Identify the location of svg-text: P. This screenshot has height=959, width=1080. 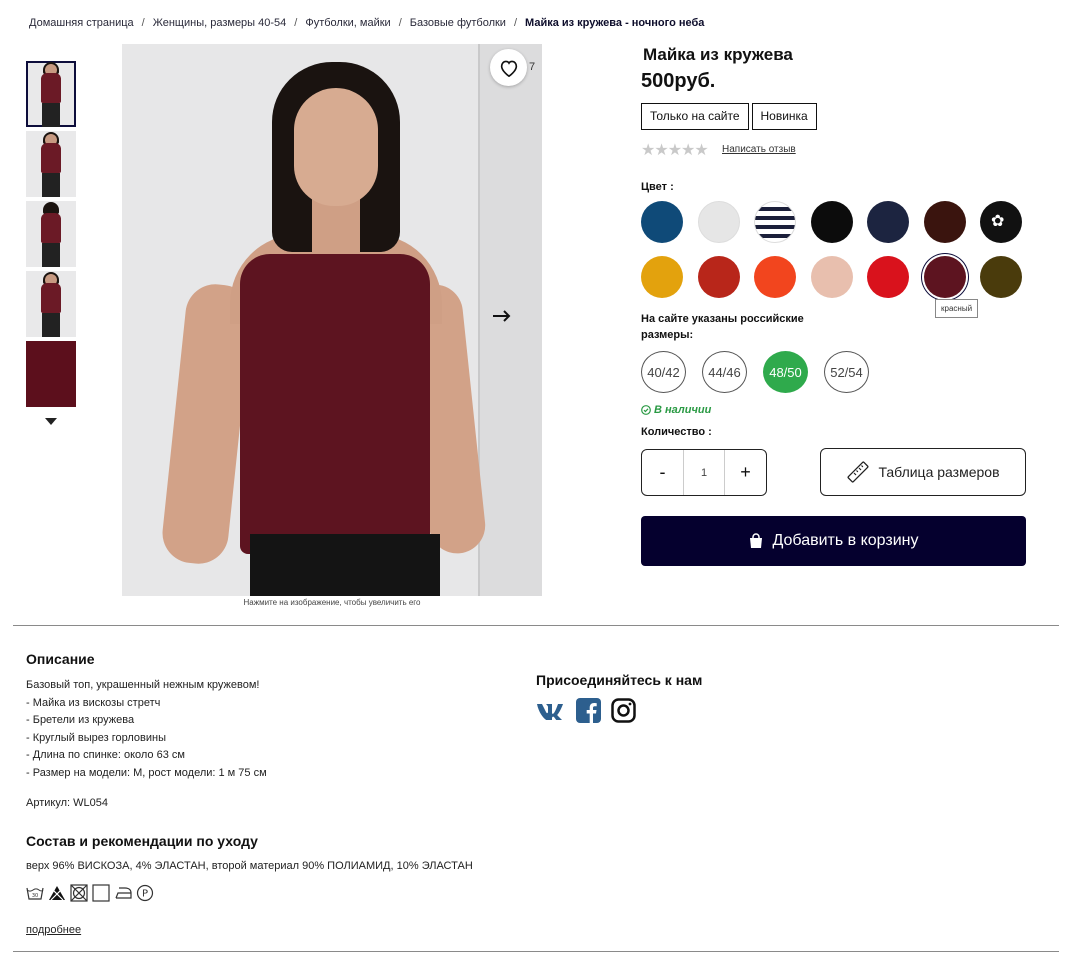
(145, 894).